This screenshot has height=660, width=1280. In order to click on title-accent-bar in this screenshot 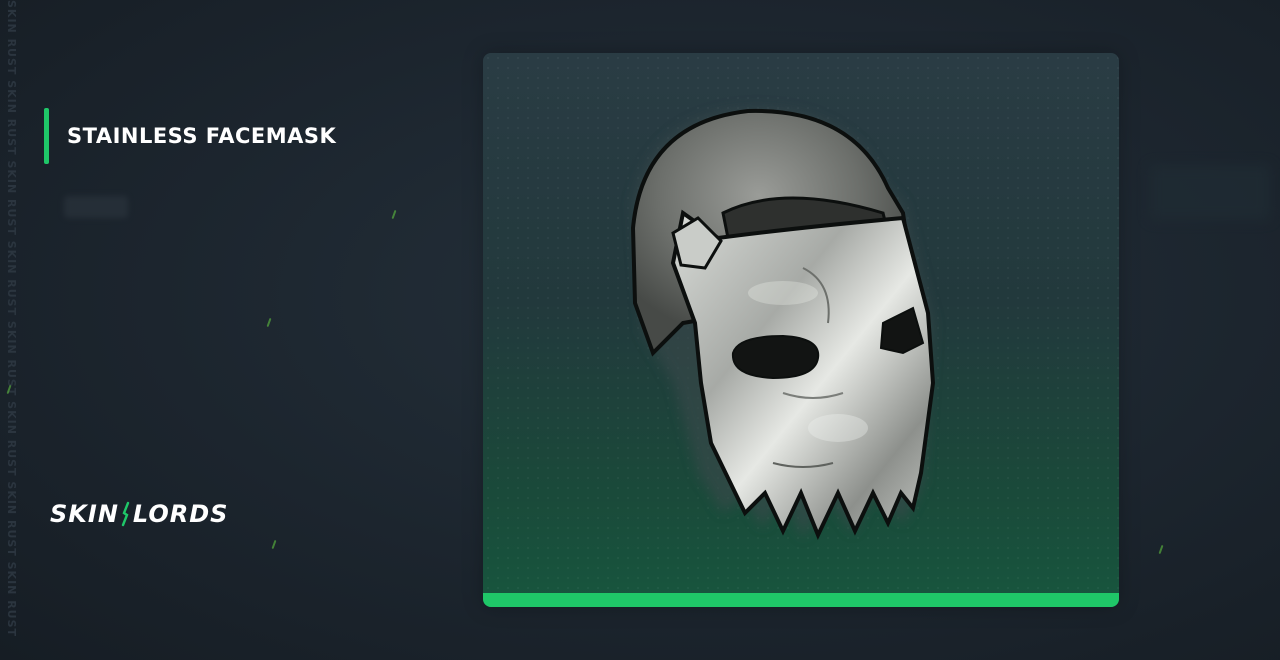, I will do `click(46, 136)`.